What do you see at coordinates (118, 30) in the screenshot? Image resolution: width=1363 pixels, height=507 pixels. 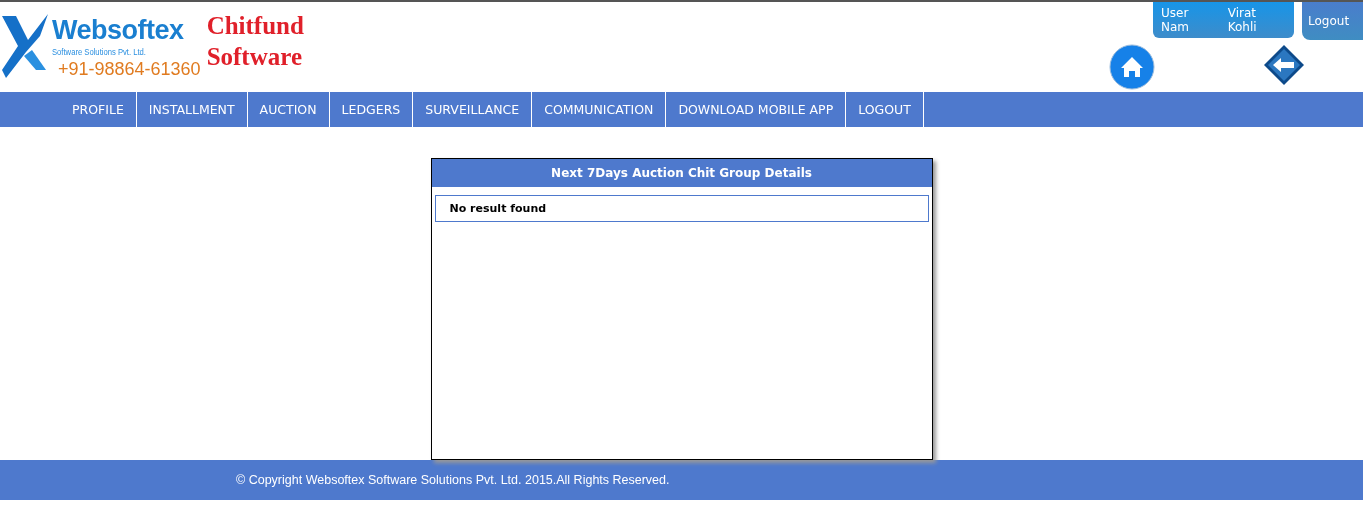 I see `logo-brand: Websoftex` at bounding box center [118, 30].